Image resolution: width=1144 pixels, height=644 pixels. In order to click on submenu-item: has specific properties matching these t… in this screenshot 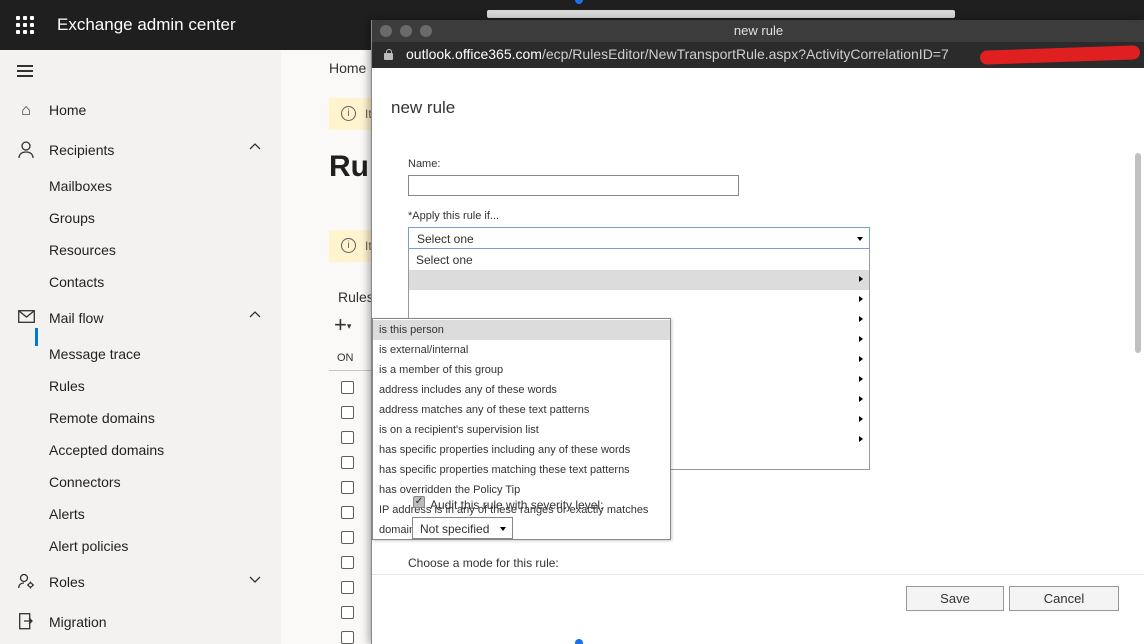, I will do `click(521, 470)`.